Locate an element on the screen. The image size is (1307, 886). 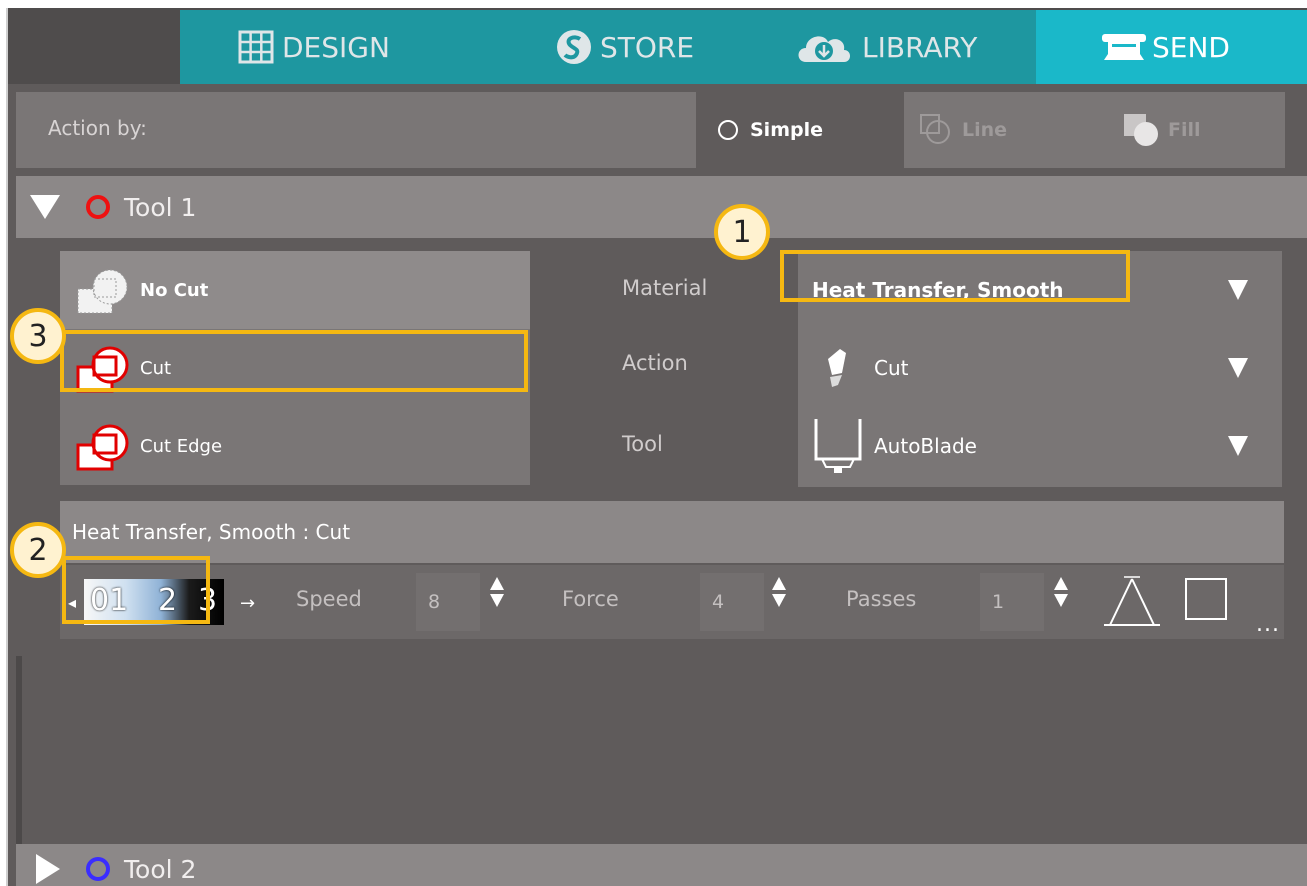
tool-2-color-icon is located at coordinates (98, 869).